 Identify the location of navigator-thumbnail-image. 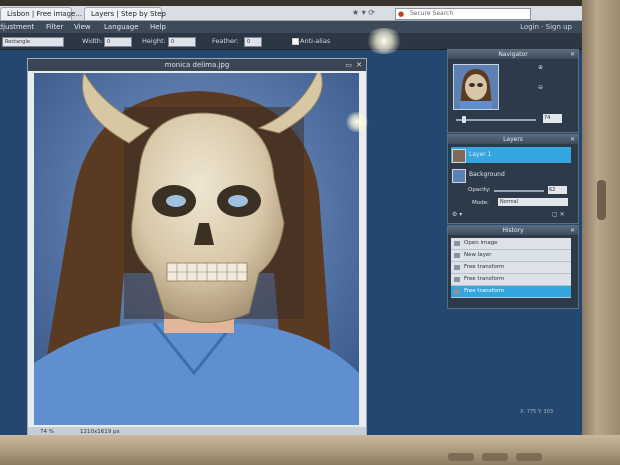
(476, 87).